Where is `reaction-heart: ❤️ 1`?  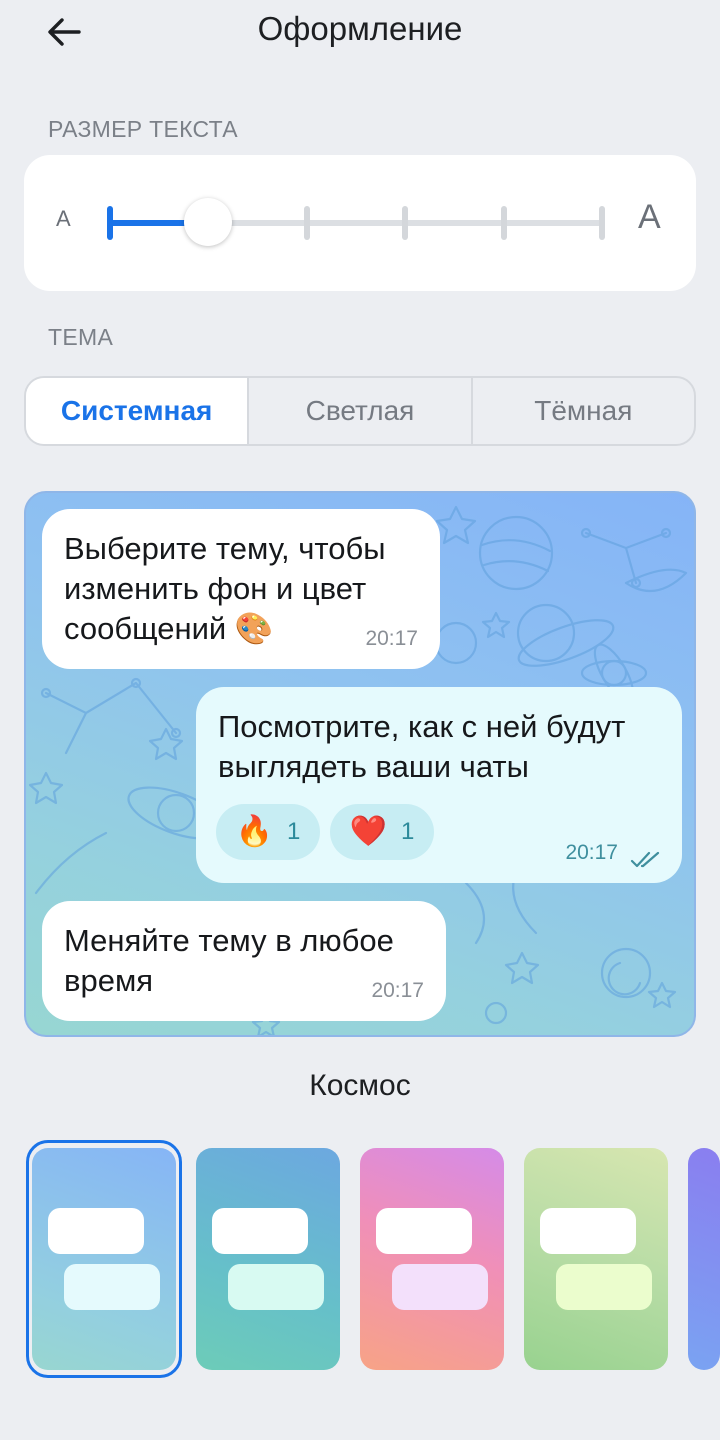 reaction-heart: ❤️ 1 is located at coordinates (382, 832).